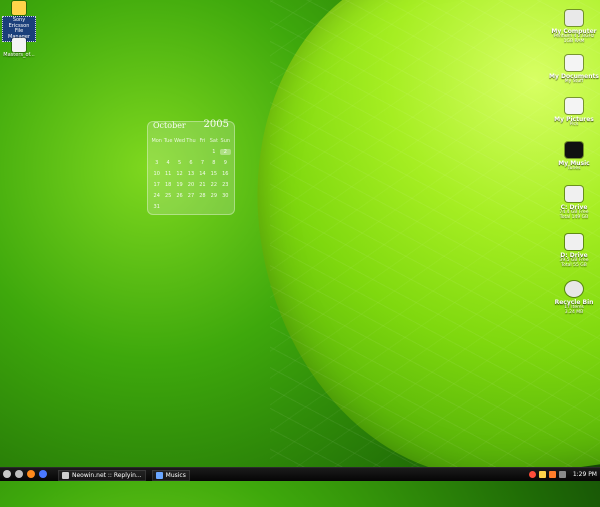  What do you see at coordinates (202, 140) in the screenshot?
I see `calendar-dow: Fri` at bounding box center [202, 140].